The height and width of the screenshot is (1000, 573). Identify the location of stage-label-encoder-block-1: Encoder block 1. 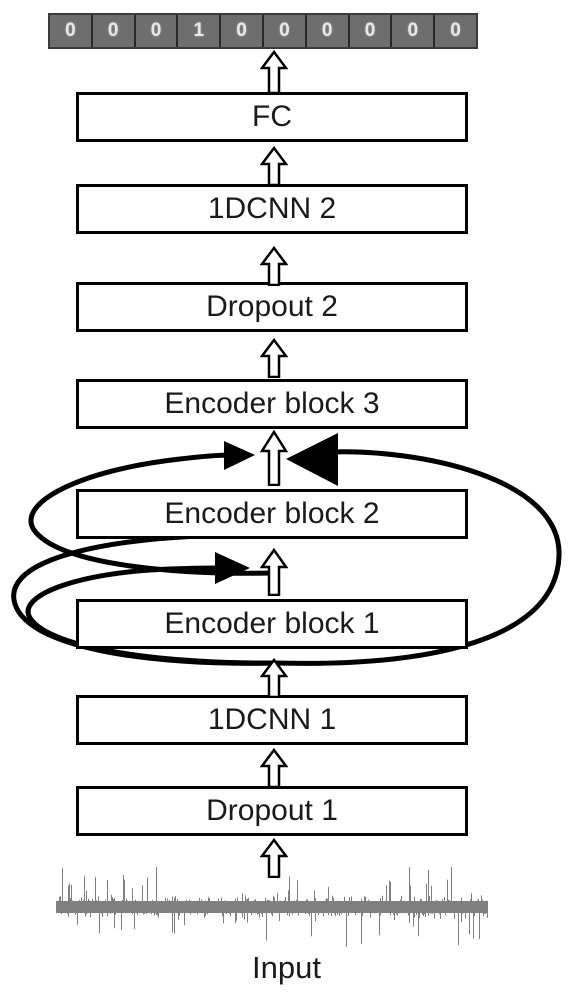
(272, 623).